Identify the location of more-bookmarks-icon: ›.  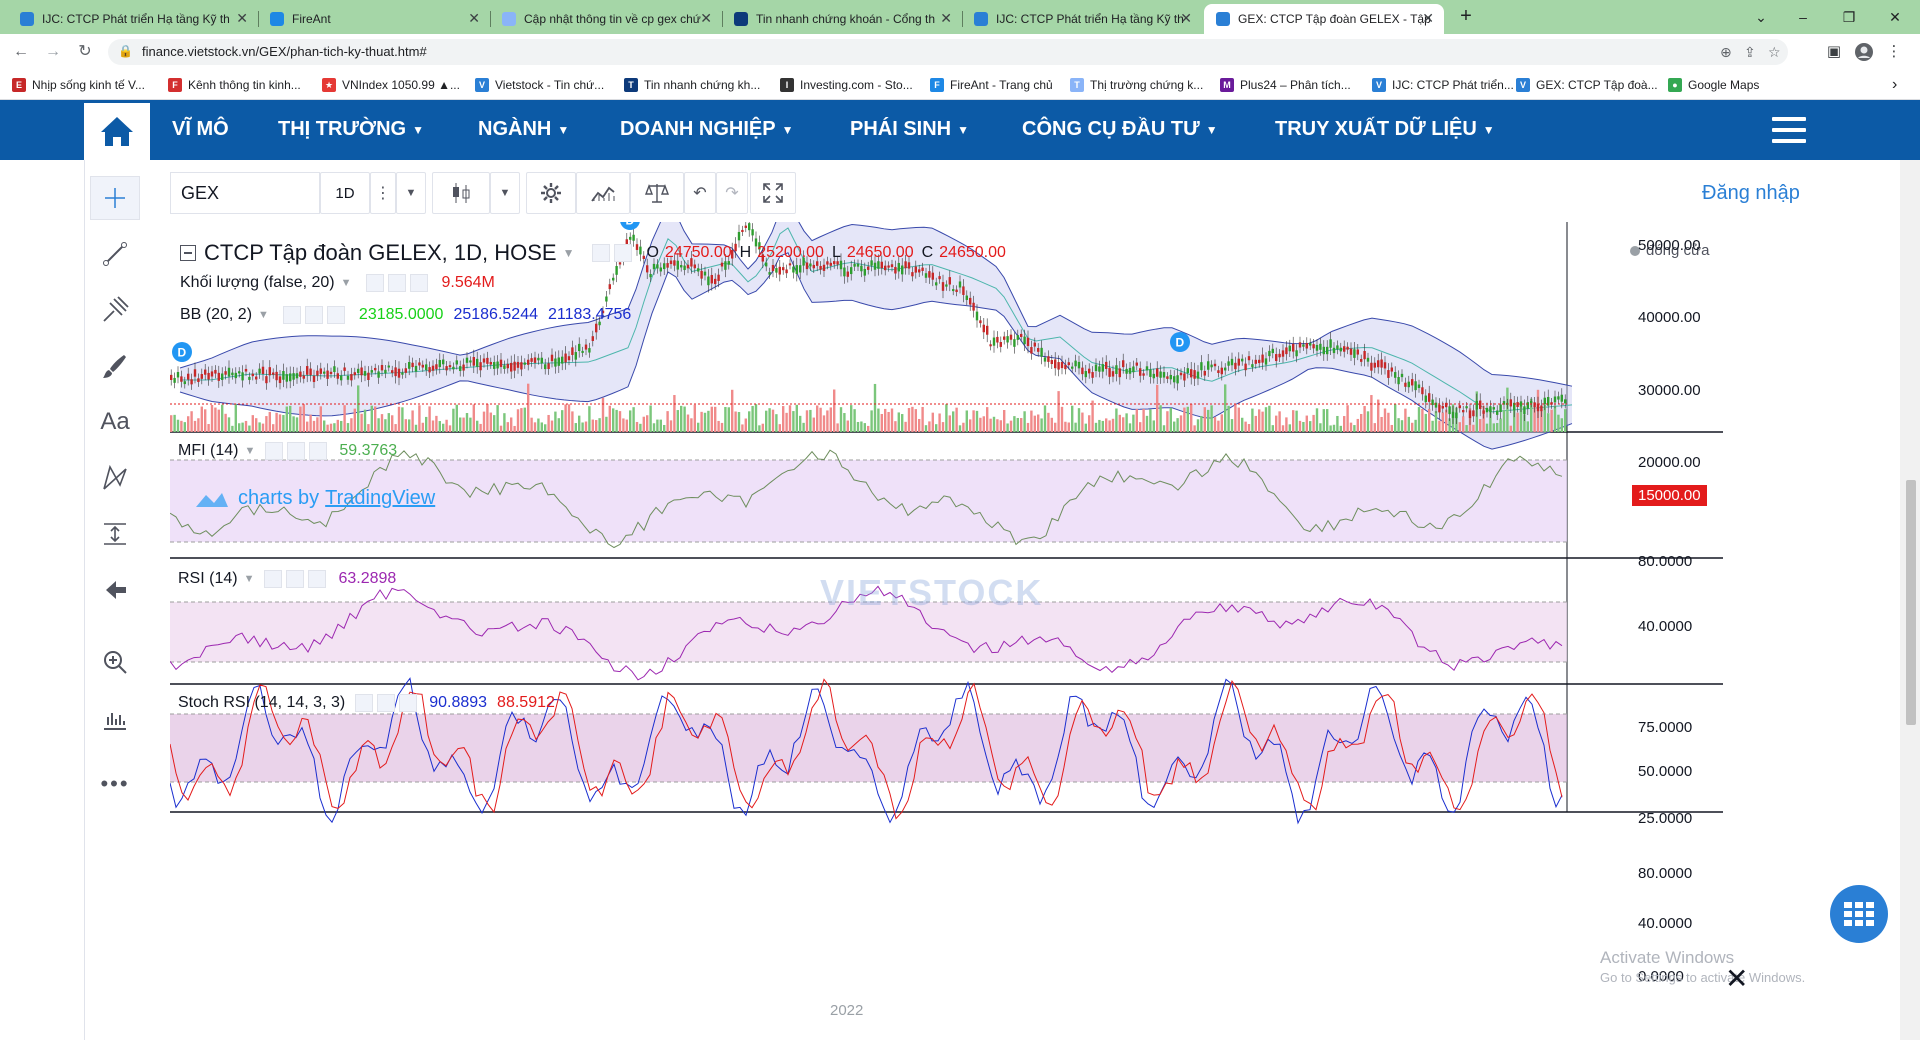
(1894, 85).